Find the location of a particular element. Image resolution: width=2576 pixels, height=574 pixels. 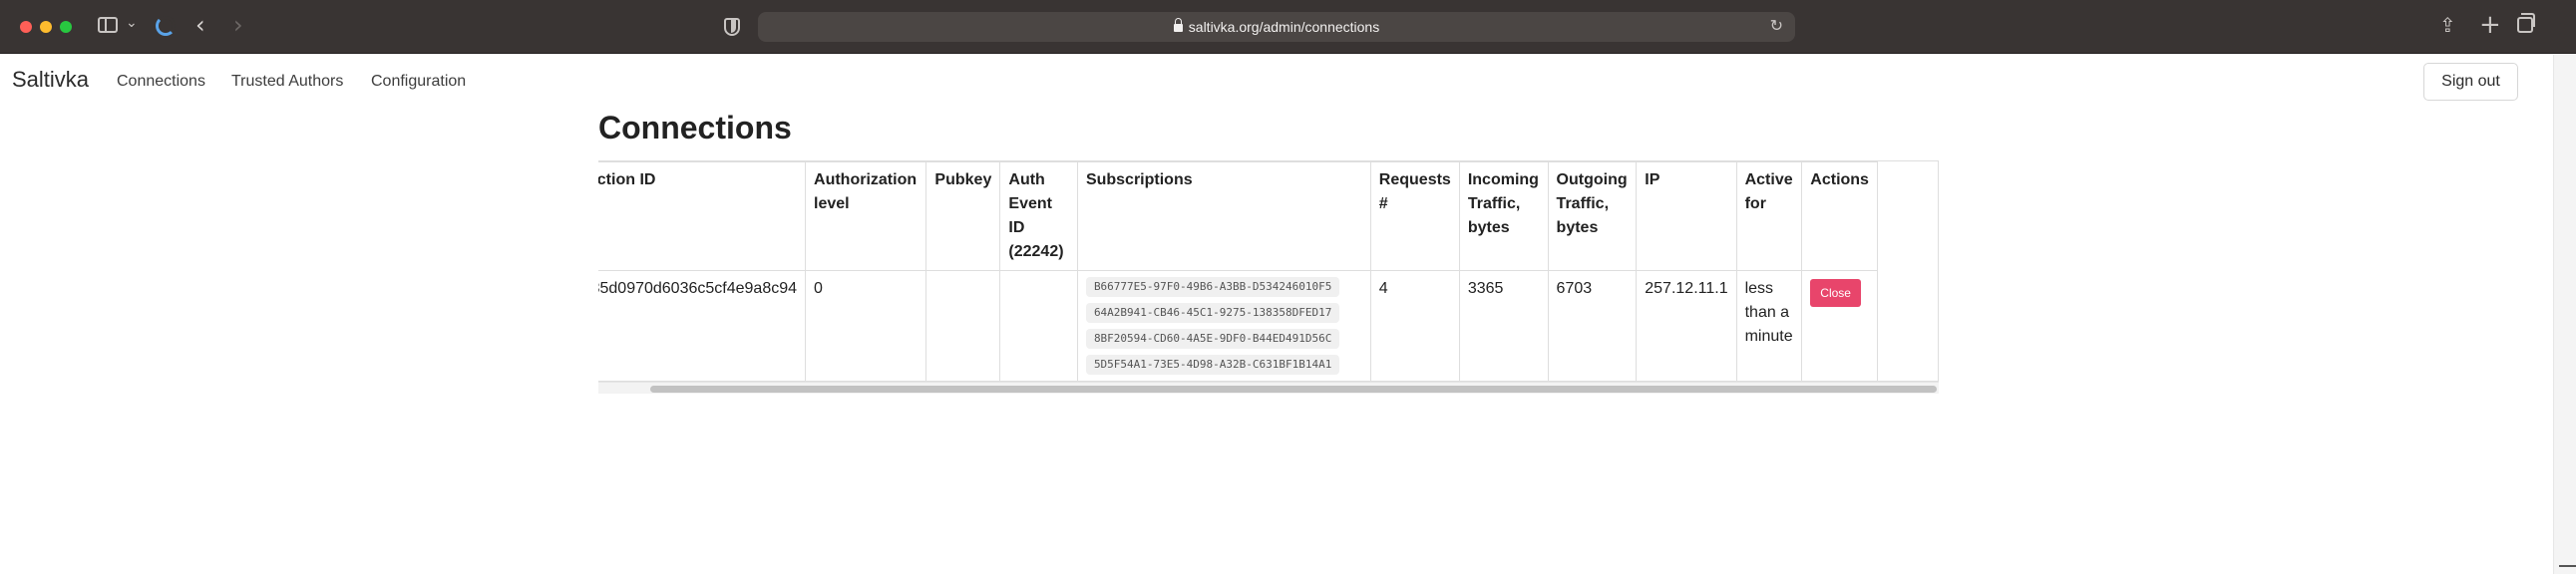

address-bar: saltivka.org/admin/connections ↻ is located at coordinates (1276, 27).